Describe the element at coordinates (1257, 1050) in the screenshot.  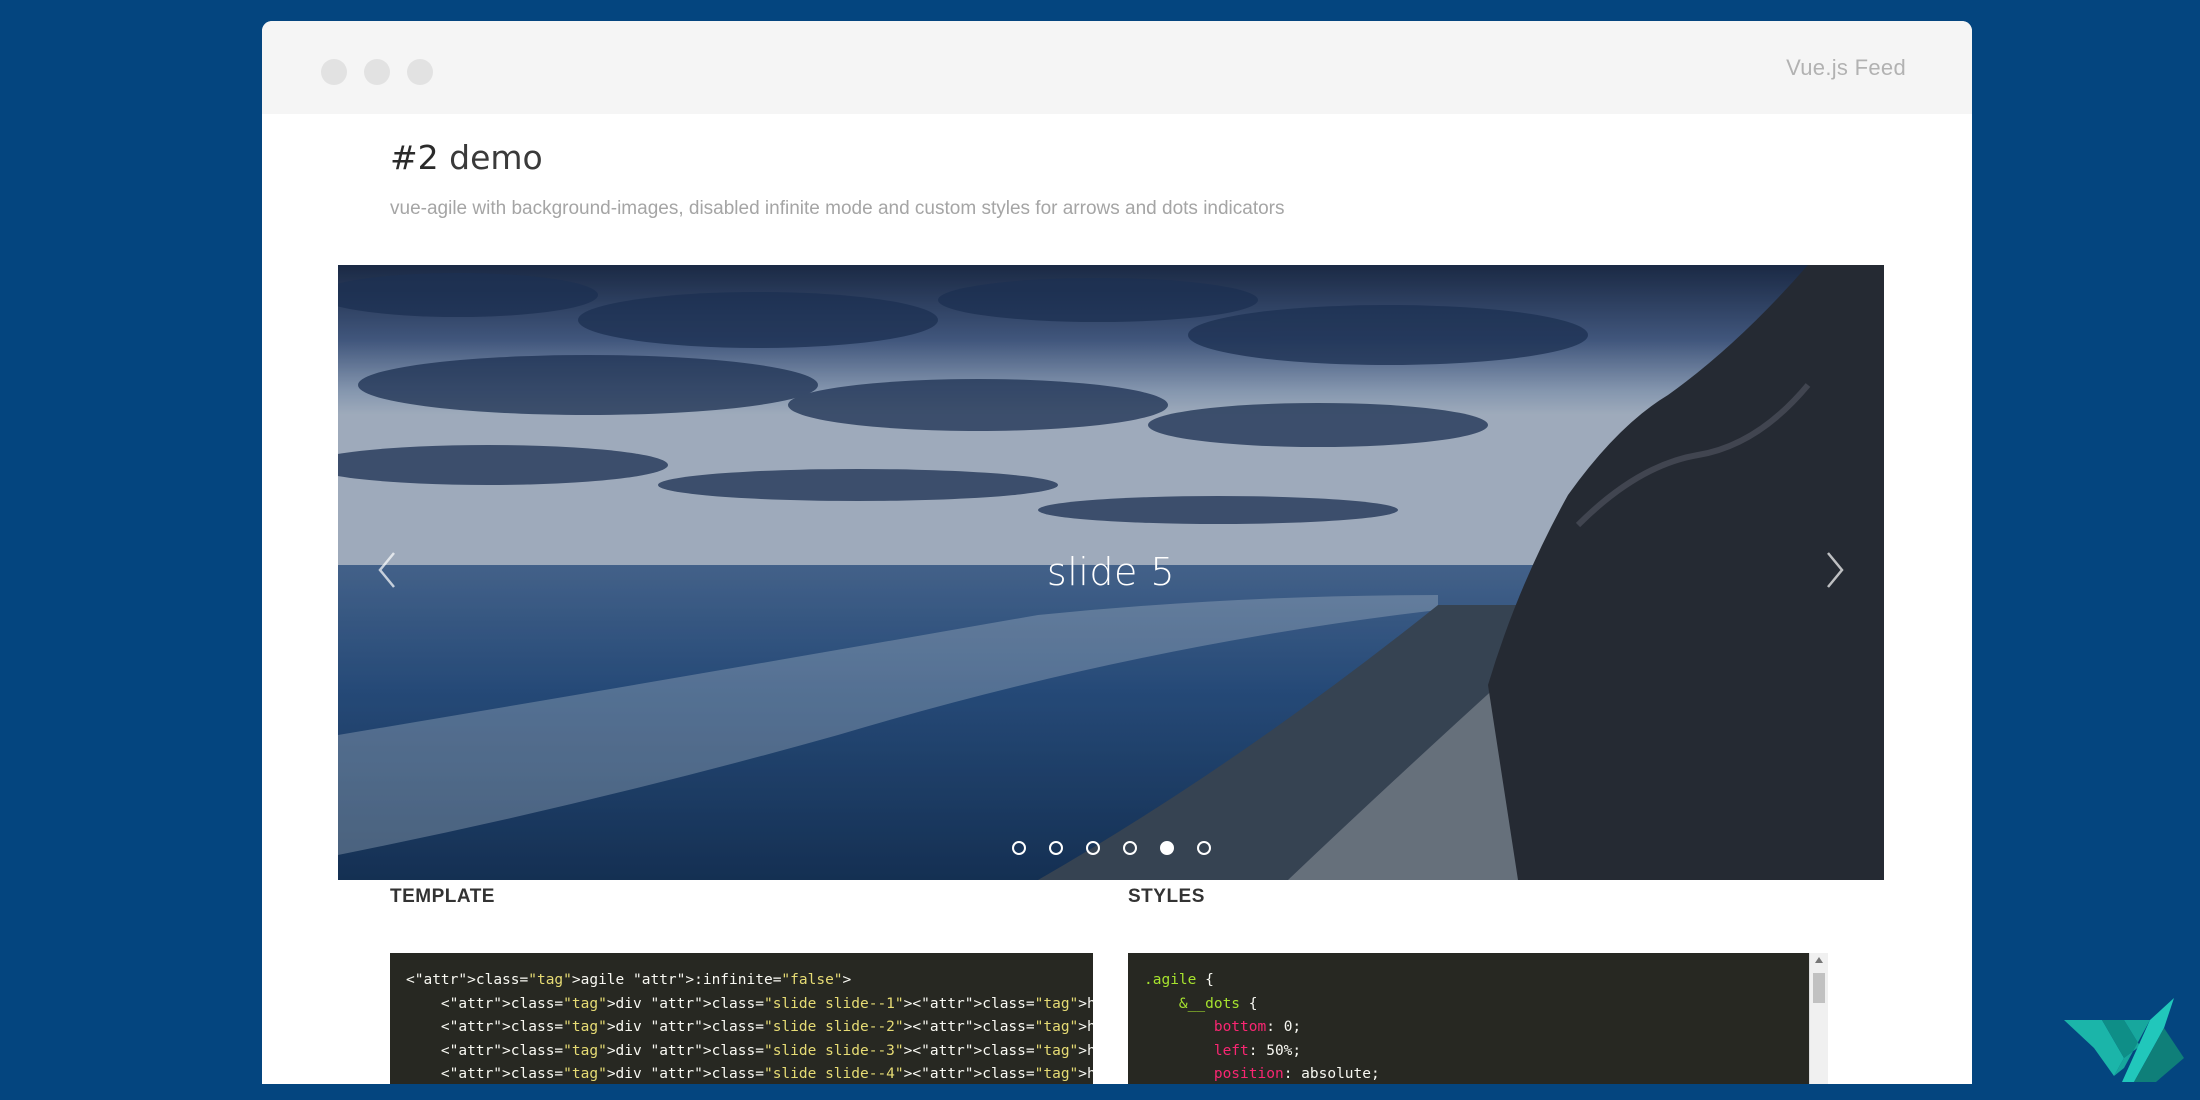
I see `styles-code-line: left: 50%;` at that location.